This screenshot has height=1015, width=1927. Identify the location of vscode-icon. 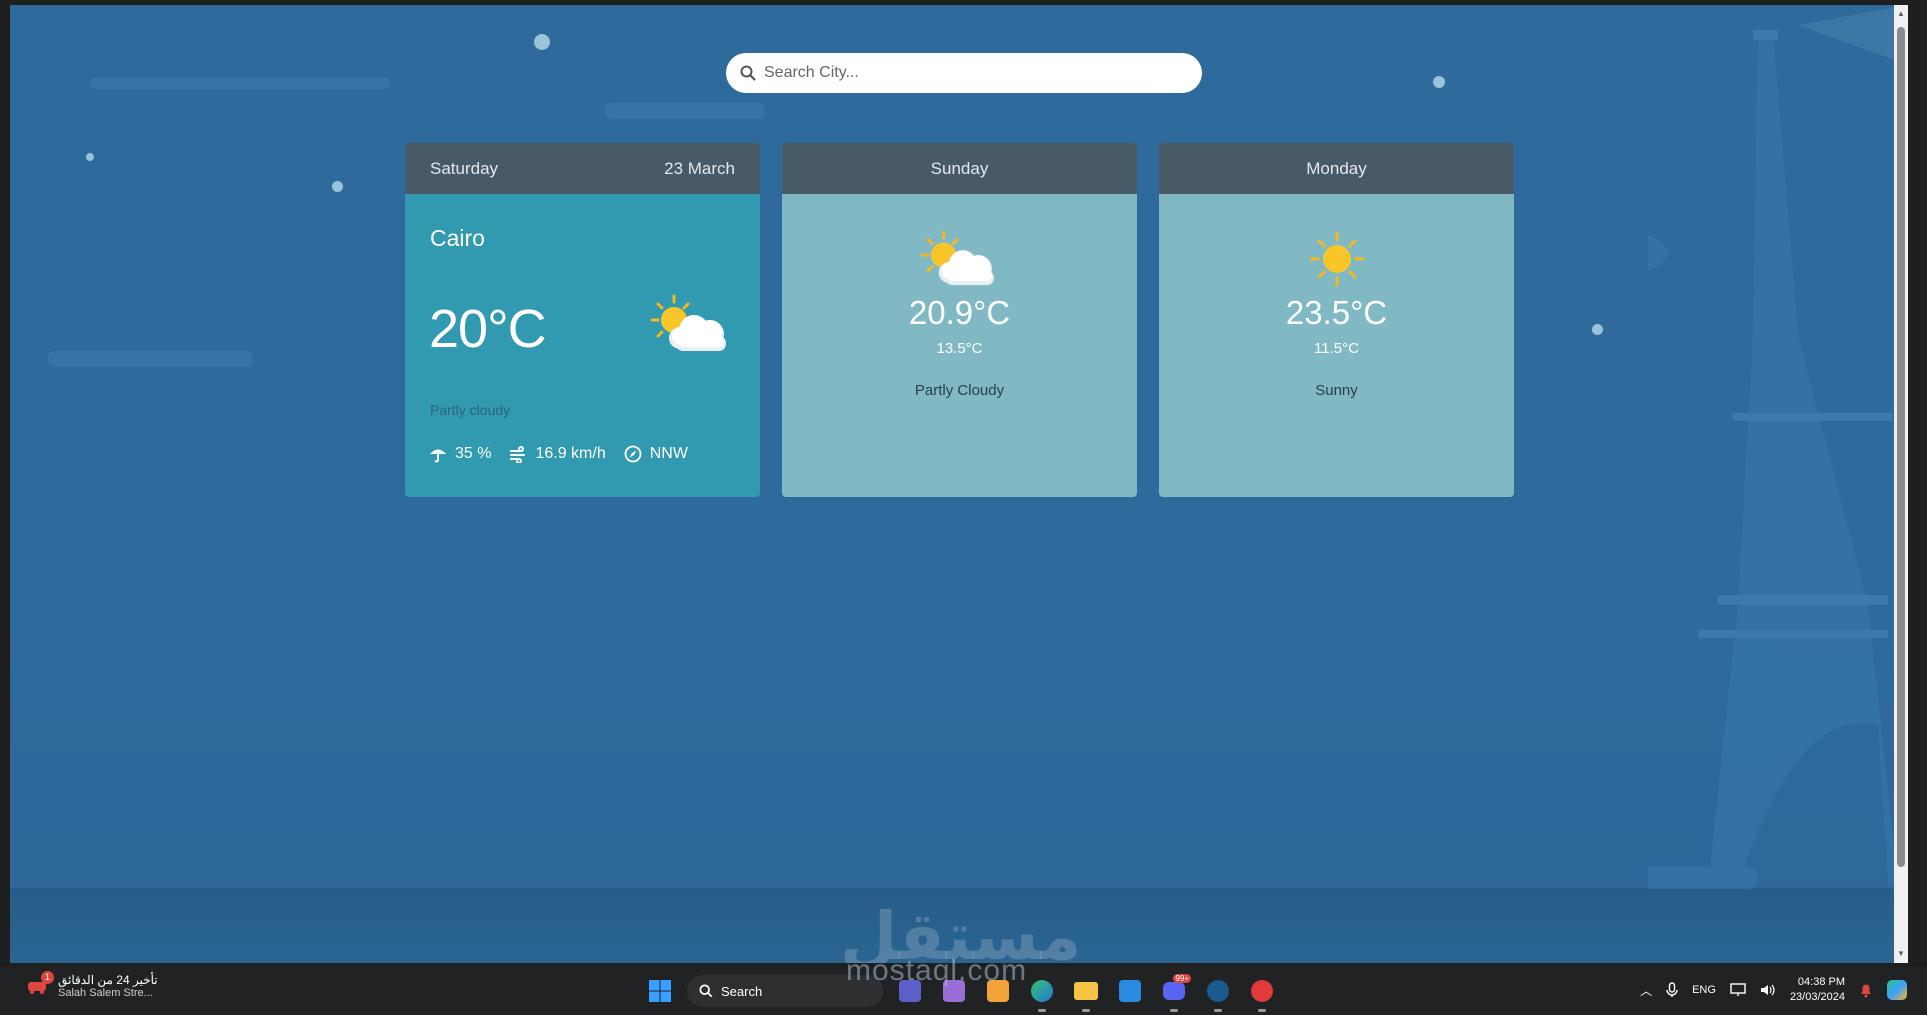
(1130, 991).